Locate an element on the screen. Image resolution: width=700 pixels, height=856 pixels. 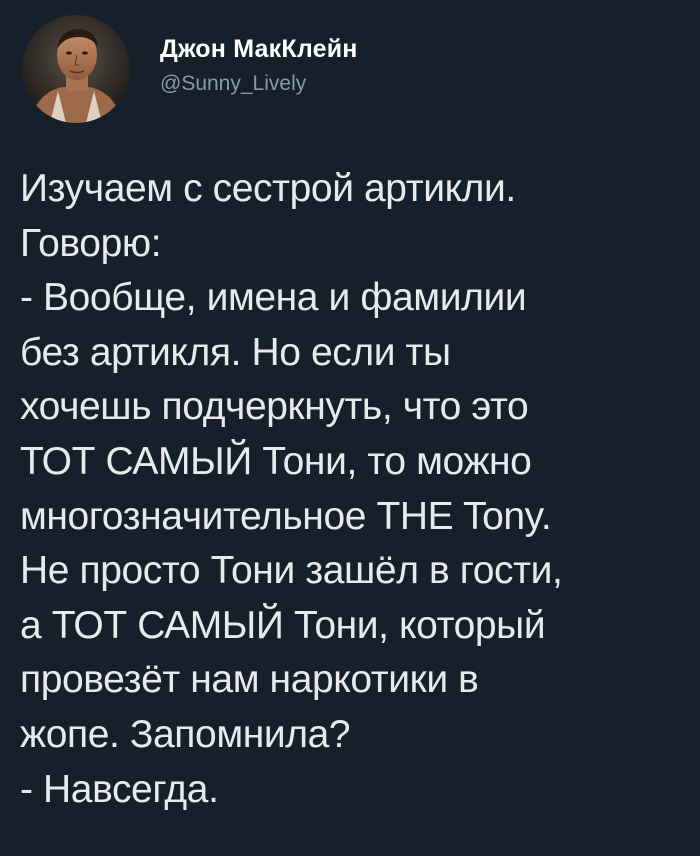
tweet-line: а ТОТ САМЫЙ Тони, который is located at coordinates (283, 625).